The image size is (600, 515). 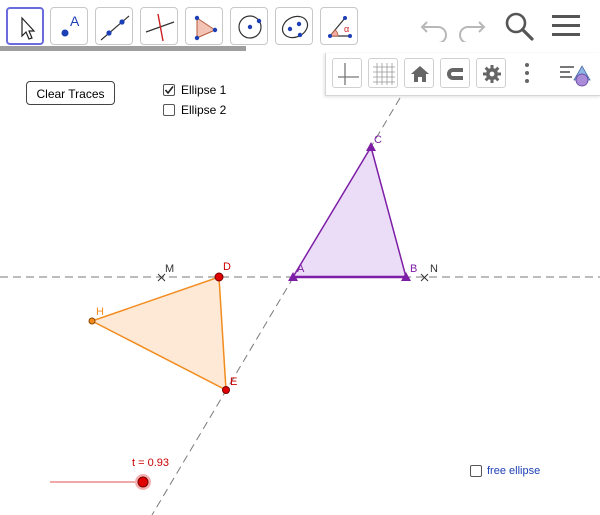 I want to click on point-d, so click(x=219, y=277).